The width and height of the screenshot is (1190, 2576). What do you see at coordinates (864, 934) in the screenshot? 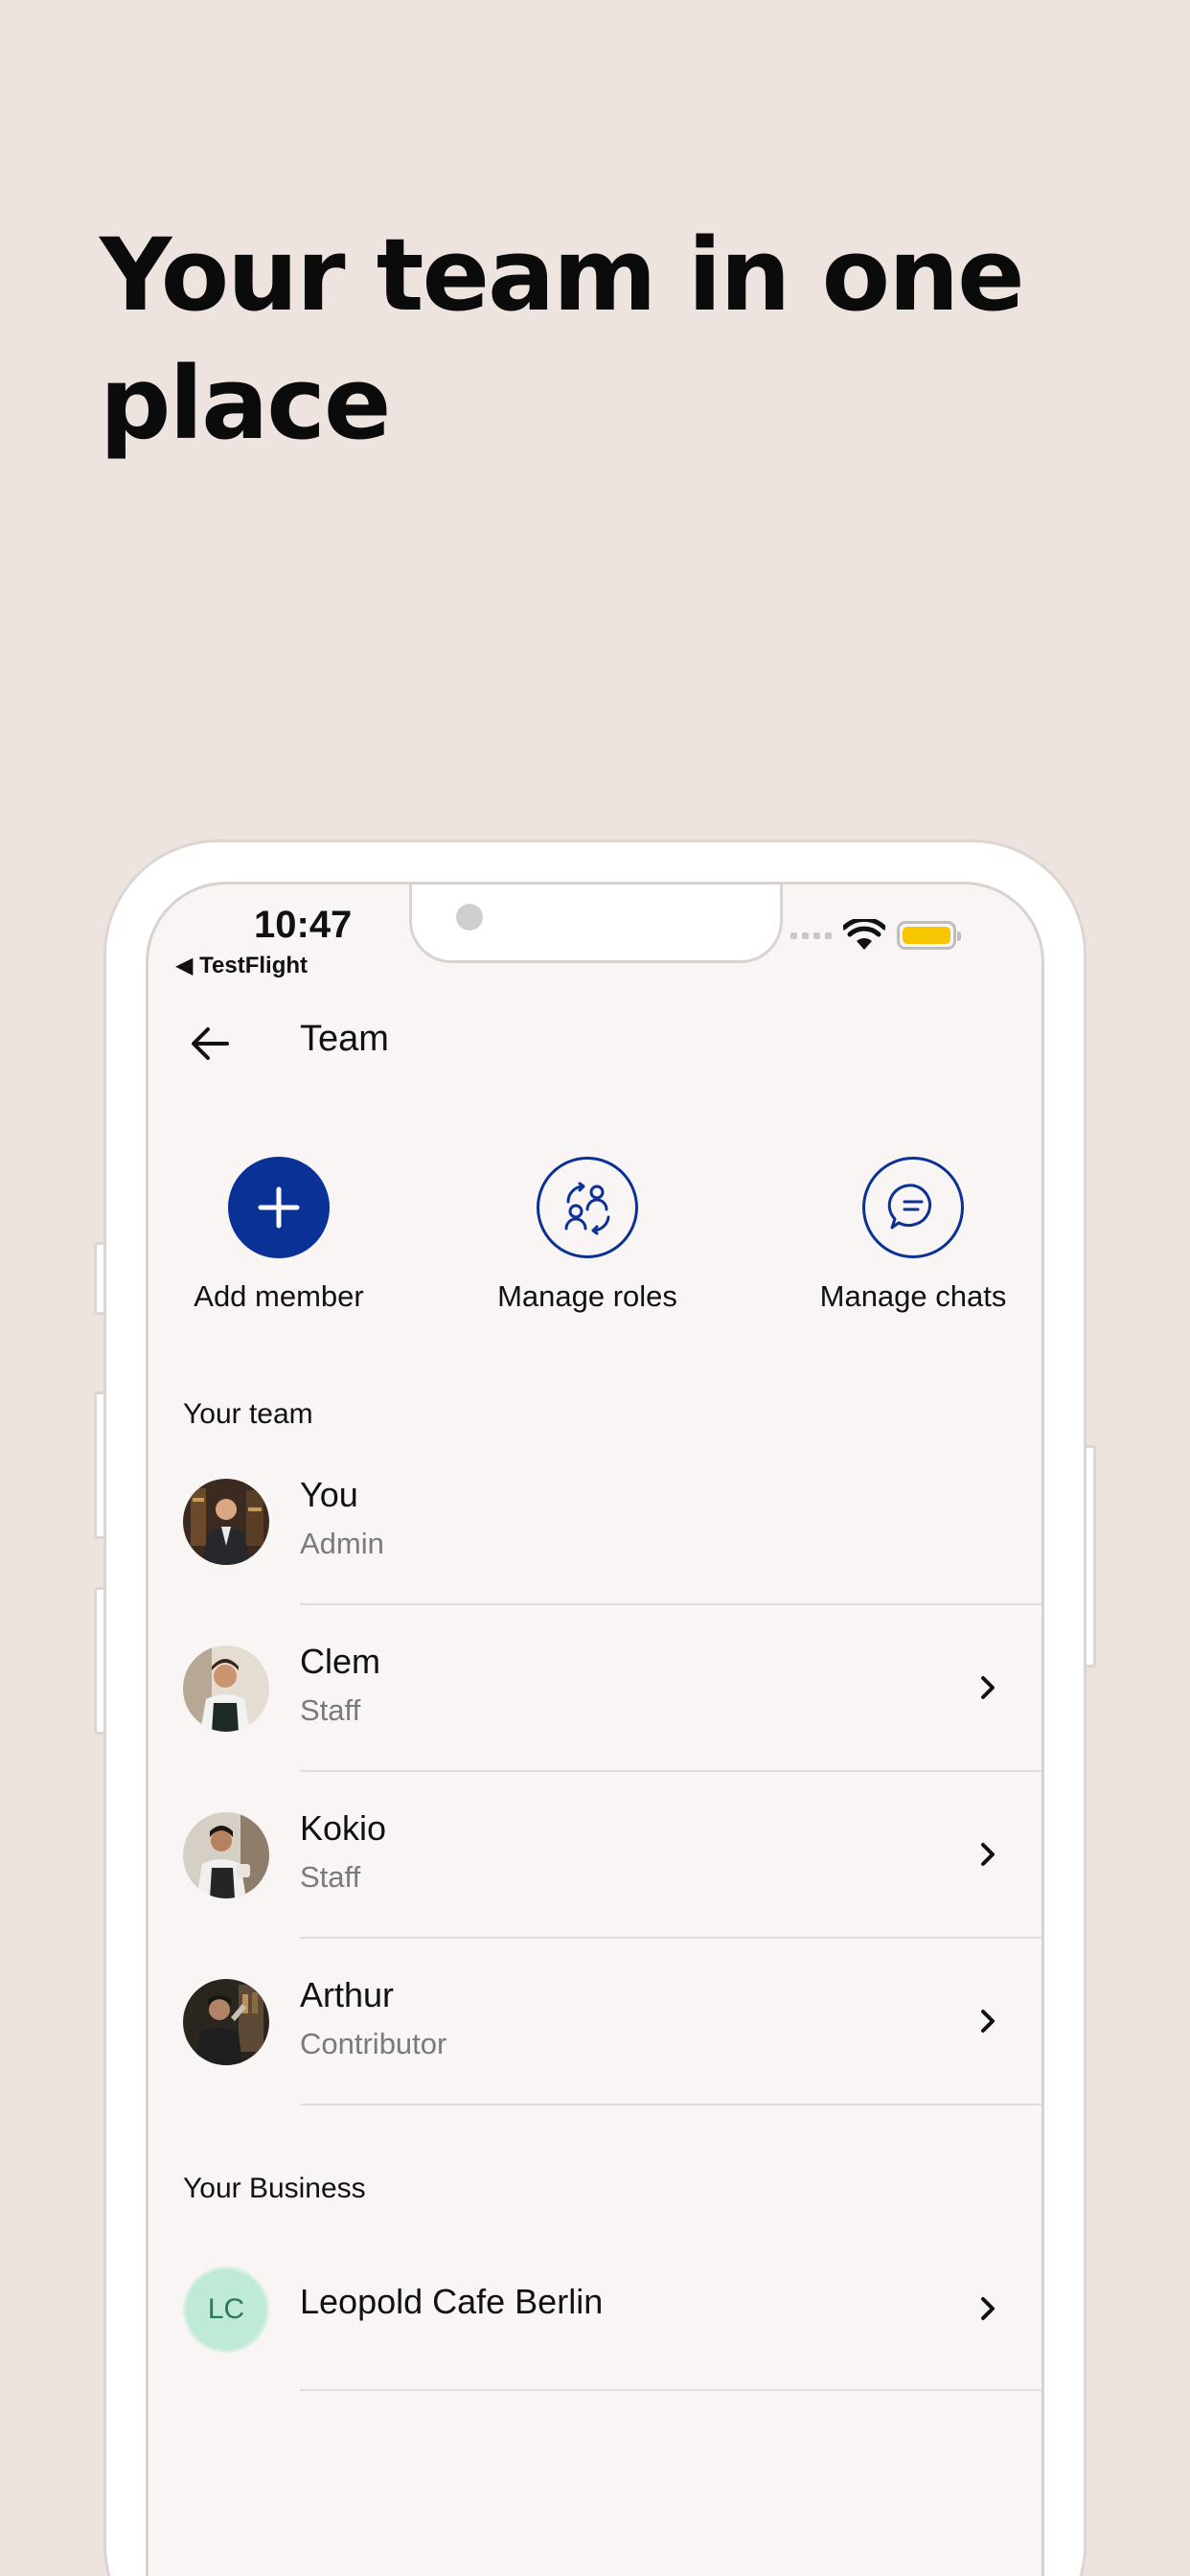
I see `wifi-icon` at bounding box center [864, 934].